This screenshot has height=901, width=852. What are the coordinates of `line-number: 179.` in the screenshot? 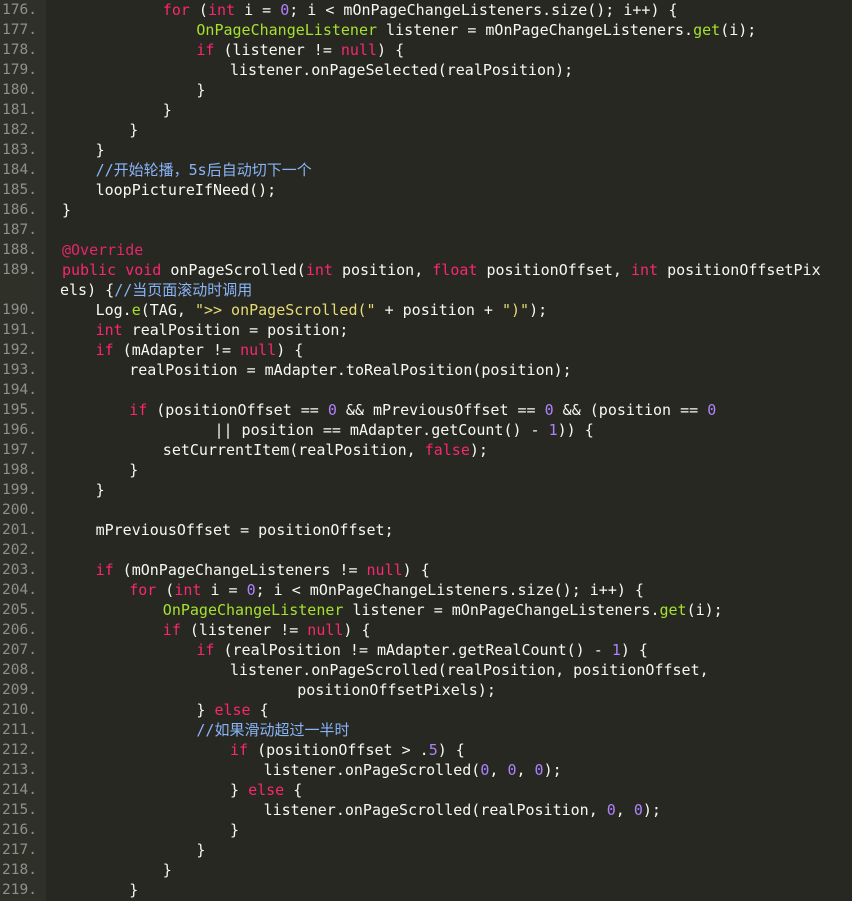 It's located at (19, 70).